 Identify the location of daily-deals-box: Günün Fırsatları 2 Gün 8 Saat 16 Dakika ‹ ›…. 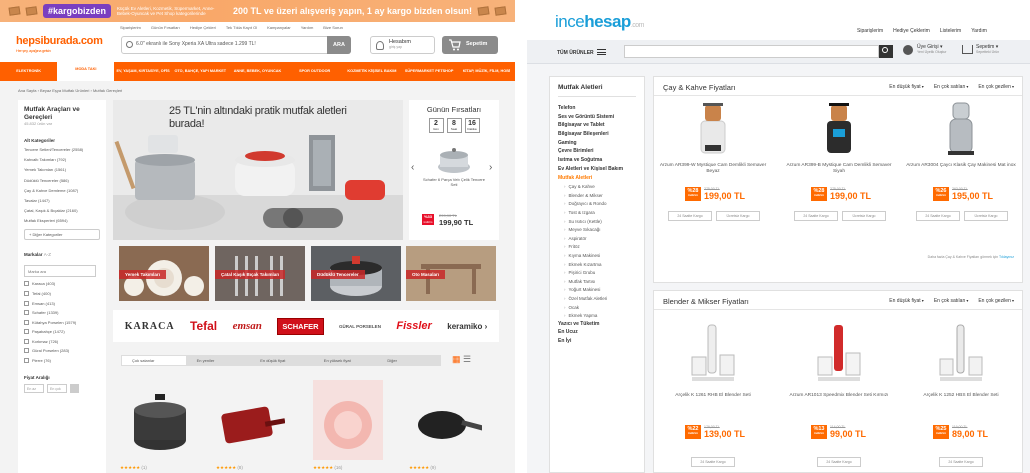
(454, 170).